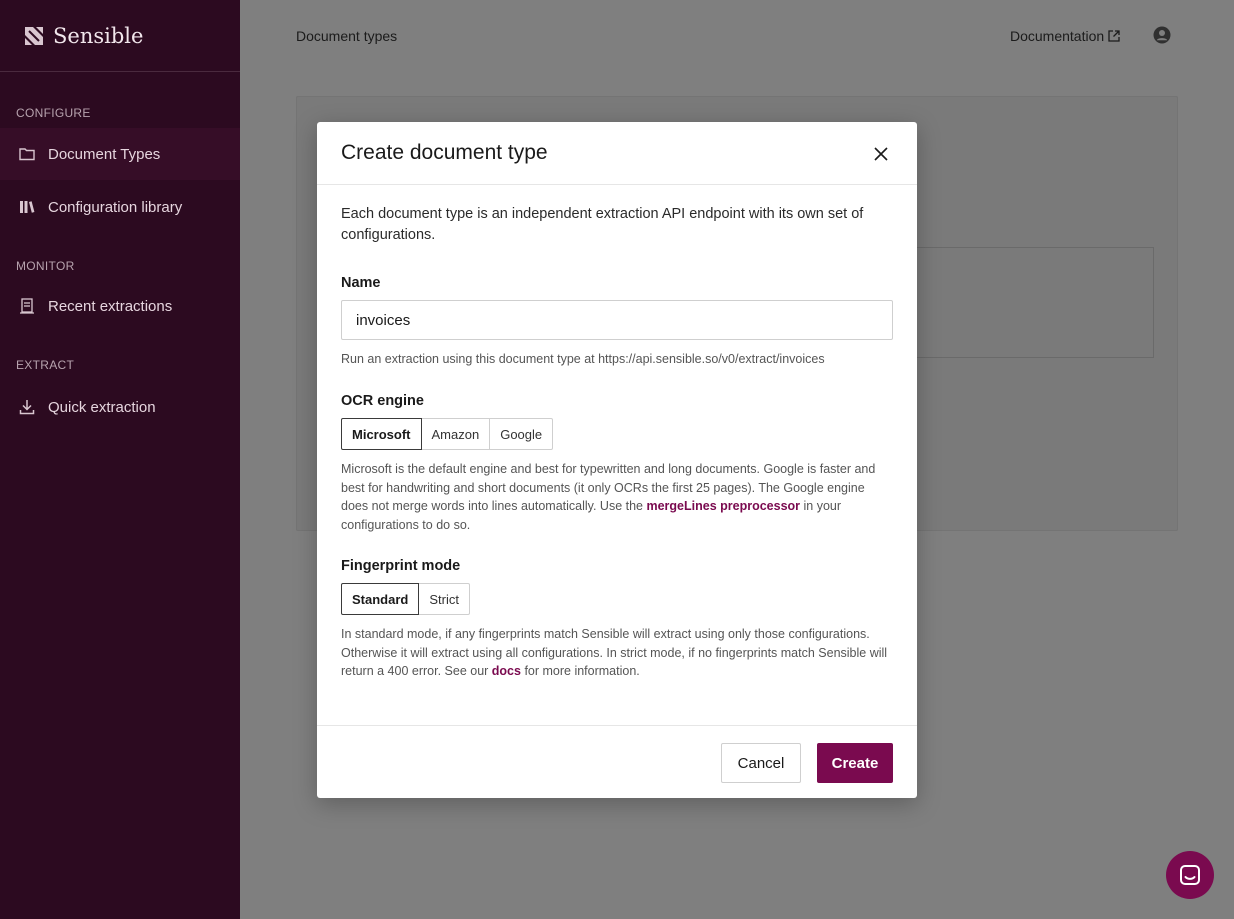 This screenshot has height=919, width=1234. What do you see at coordinates (444, 152) in the screenshot?
I see `dialog-title: Create document type` at bounding box center [444, 152].